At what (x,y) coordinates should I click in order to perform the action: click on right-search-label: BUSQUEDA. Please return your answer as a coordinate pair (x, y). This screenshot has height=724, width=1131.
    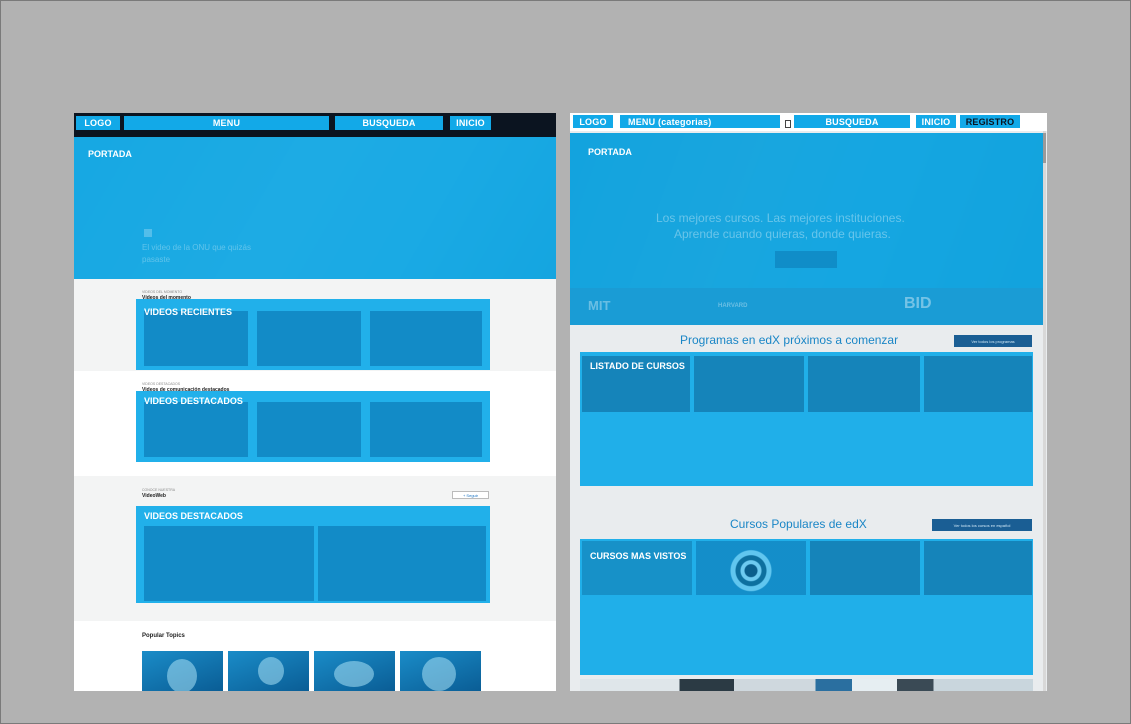
    Looking at the image, I should click on (852, 121).